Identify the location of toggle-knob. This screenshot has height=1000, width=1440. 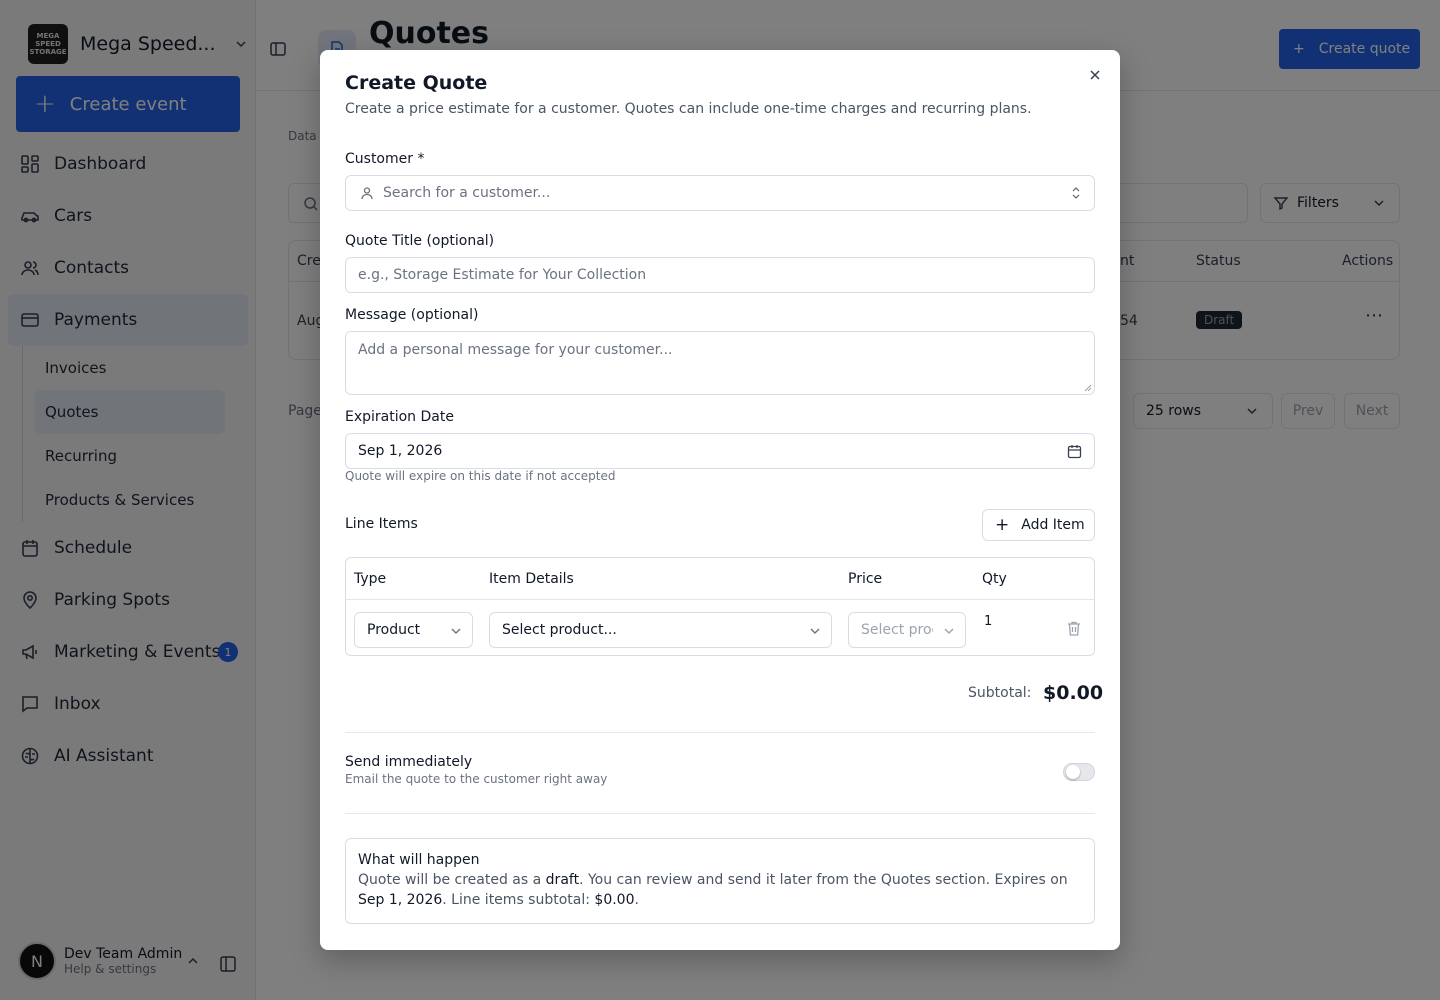
(1073, 772).